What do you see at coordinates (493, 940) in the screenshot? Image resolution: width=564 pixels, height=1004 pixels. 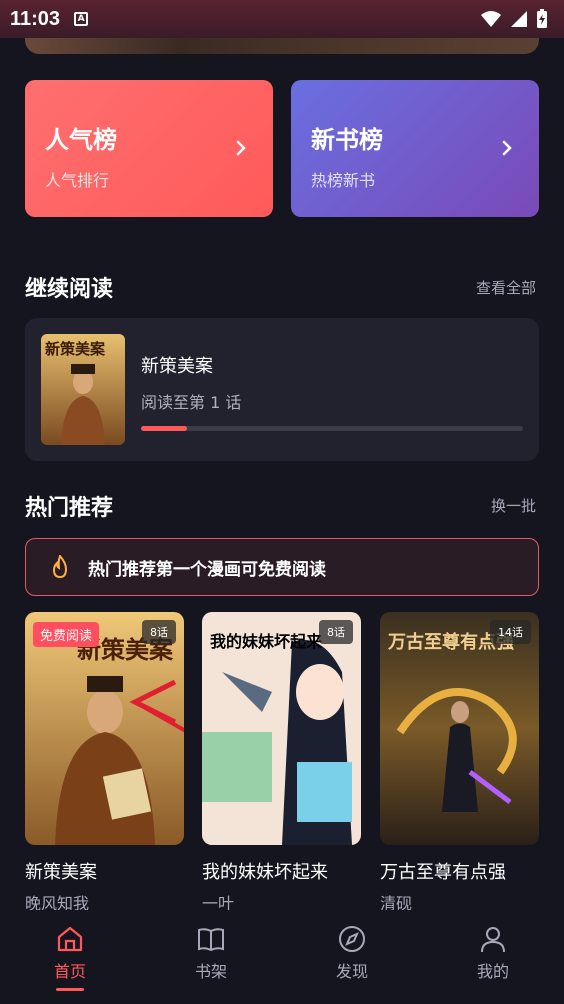 I see `user-icon` at bounding box center [493, 940].